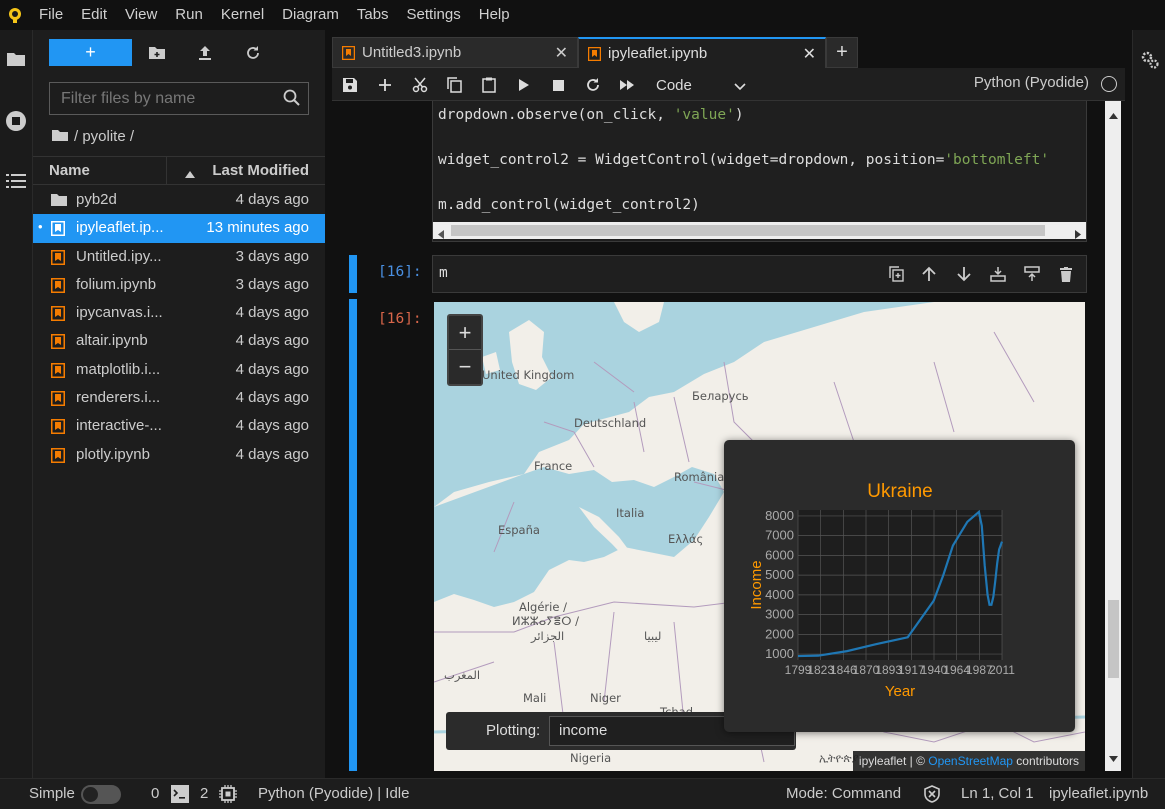 This screenshot has height=809, width=1165. Describe the element at coordinates (1113, 114) in the screenshot. I see `scroll-up-icon` at that location.